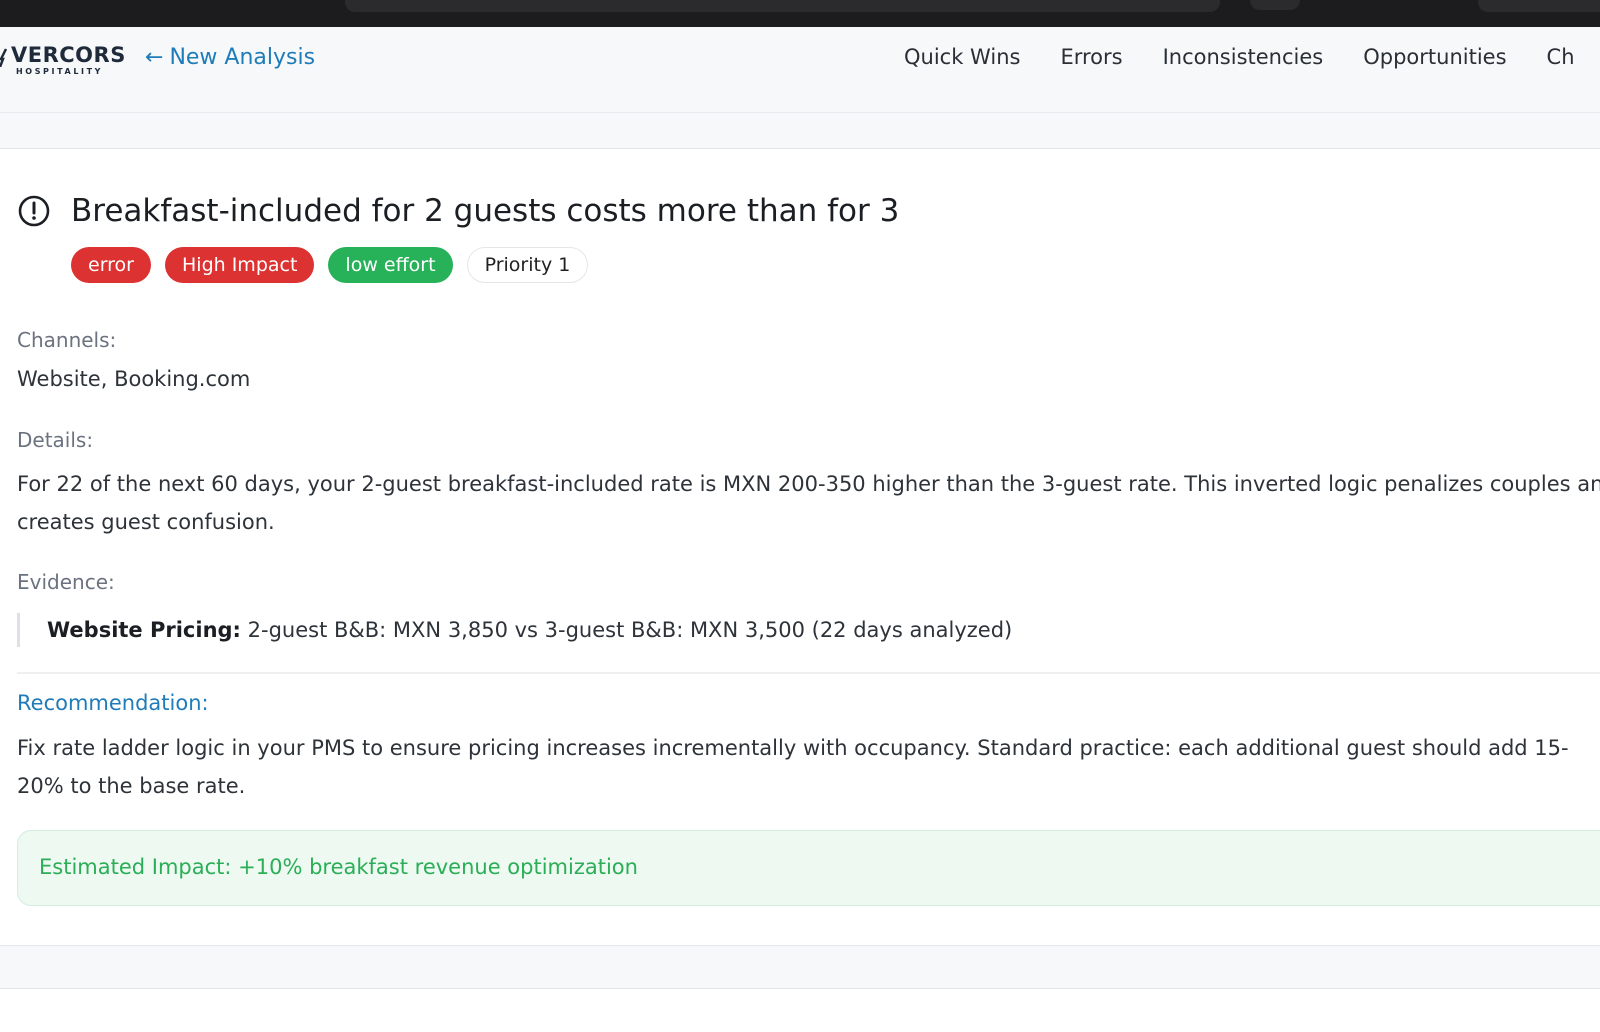 This screenshot has height=1032, width=1600. I want to click on new-analysis-label: New Analysis, so click(242, 57).